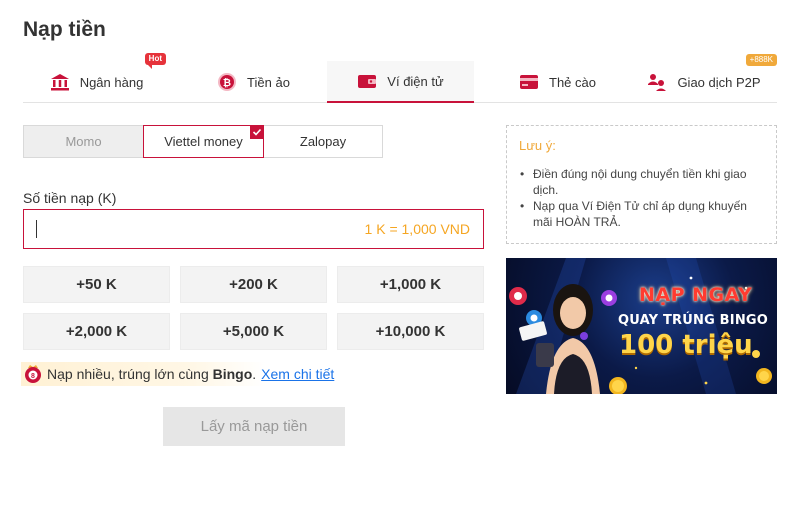 The width and height of the screenshot is (800, 510). What do you see at coordinates (719, 82) in the screenshot?
I see `tab-p2p-label: Giao dịch P2P` at bounding box center [719, 82].